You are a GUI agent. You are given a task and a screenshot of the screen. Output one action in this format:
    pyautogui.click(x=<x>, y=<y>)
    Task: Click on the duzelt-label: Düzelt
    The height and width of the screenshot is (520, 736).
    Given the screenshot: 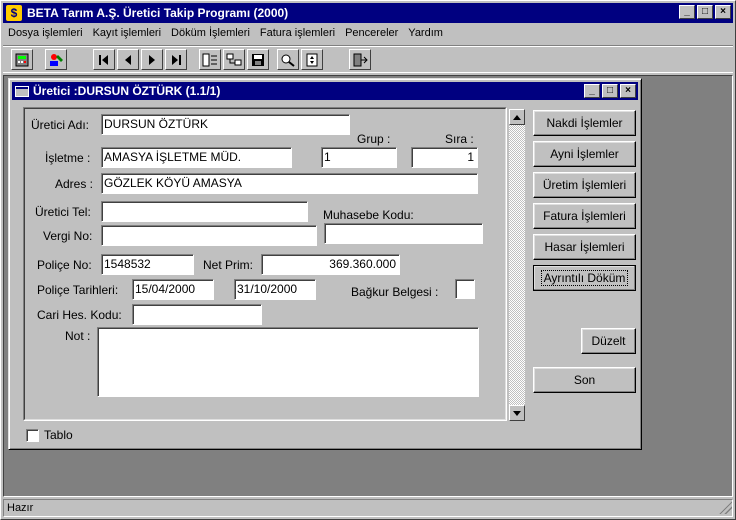 What is the action you would take?
    pyautogui.click(x=608, y=341)
    